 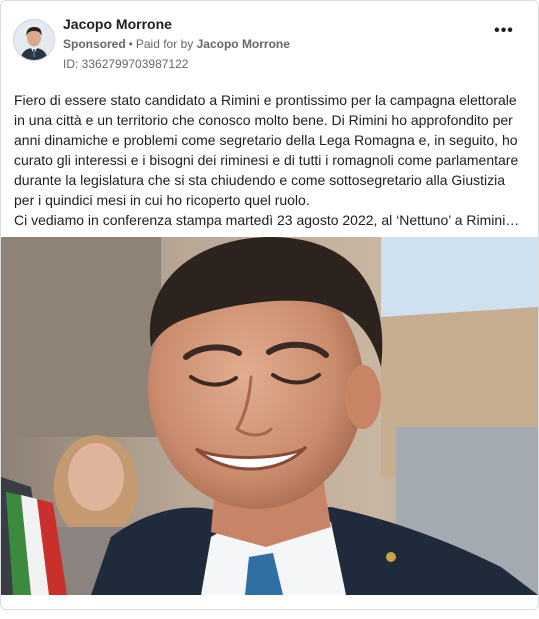 I want to click on author-name: Jacopo Morrone, so click(x=176, y=24).